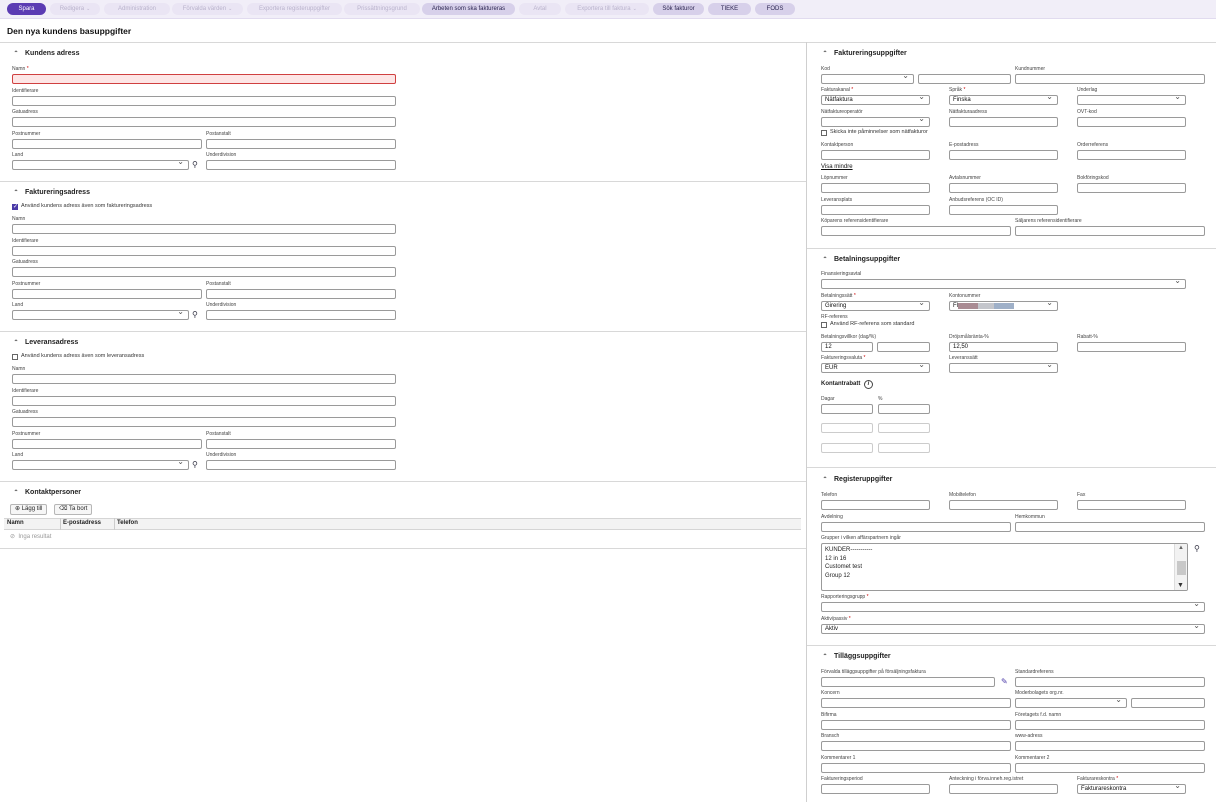  Describe the element at coordinates (540, 9) in the screenshot. I see `contract-button: Avtal` at that location.